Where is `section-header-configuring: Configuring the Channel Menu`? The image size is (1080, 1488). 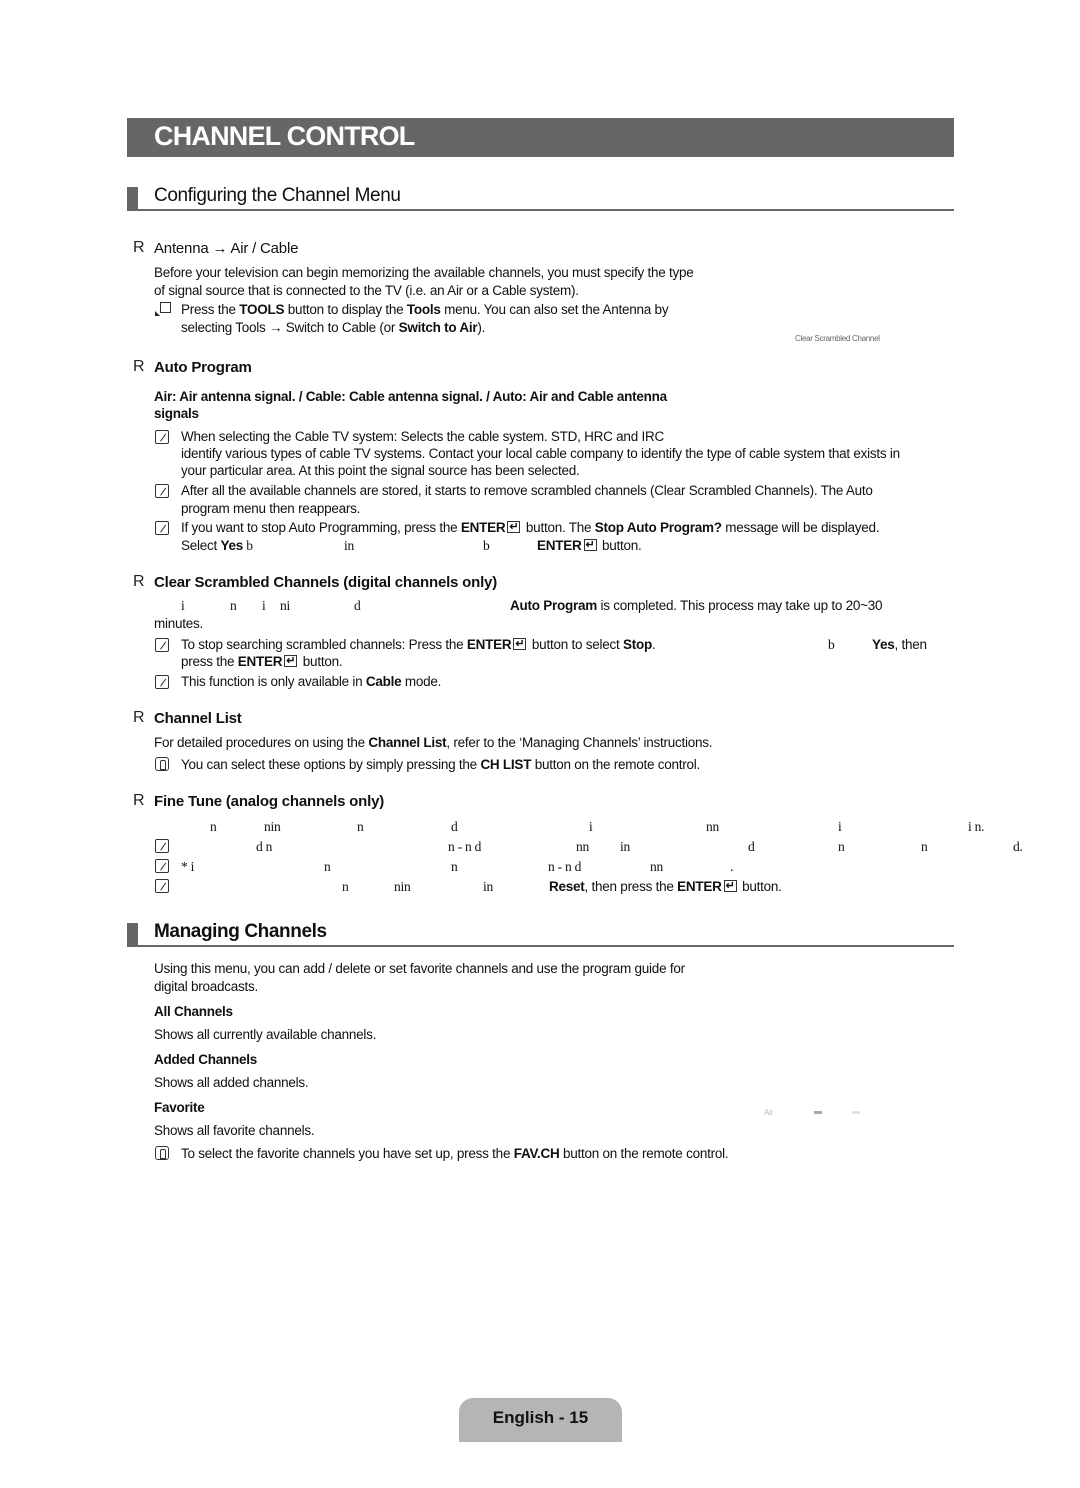 section-header-configuring: Configuring the Channel Menu is located at coordinates (540, 197).